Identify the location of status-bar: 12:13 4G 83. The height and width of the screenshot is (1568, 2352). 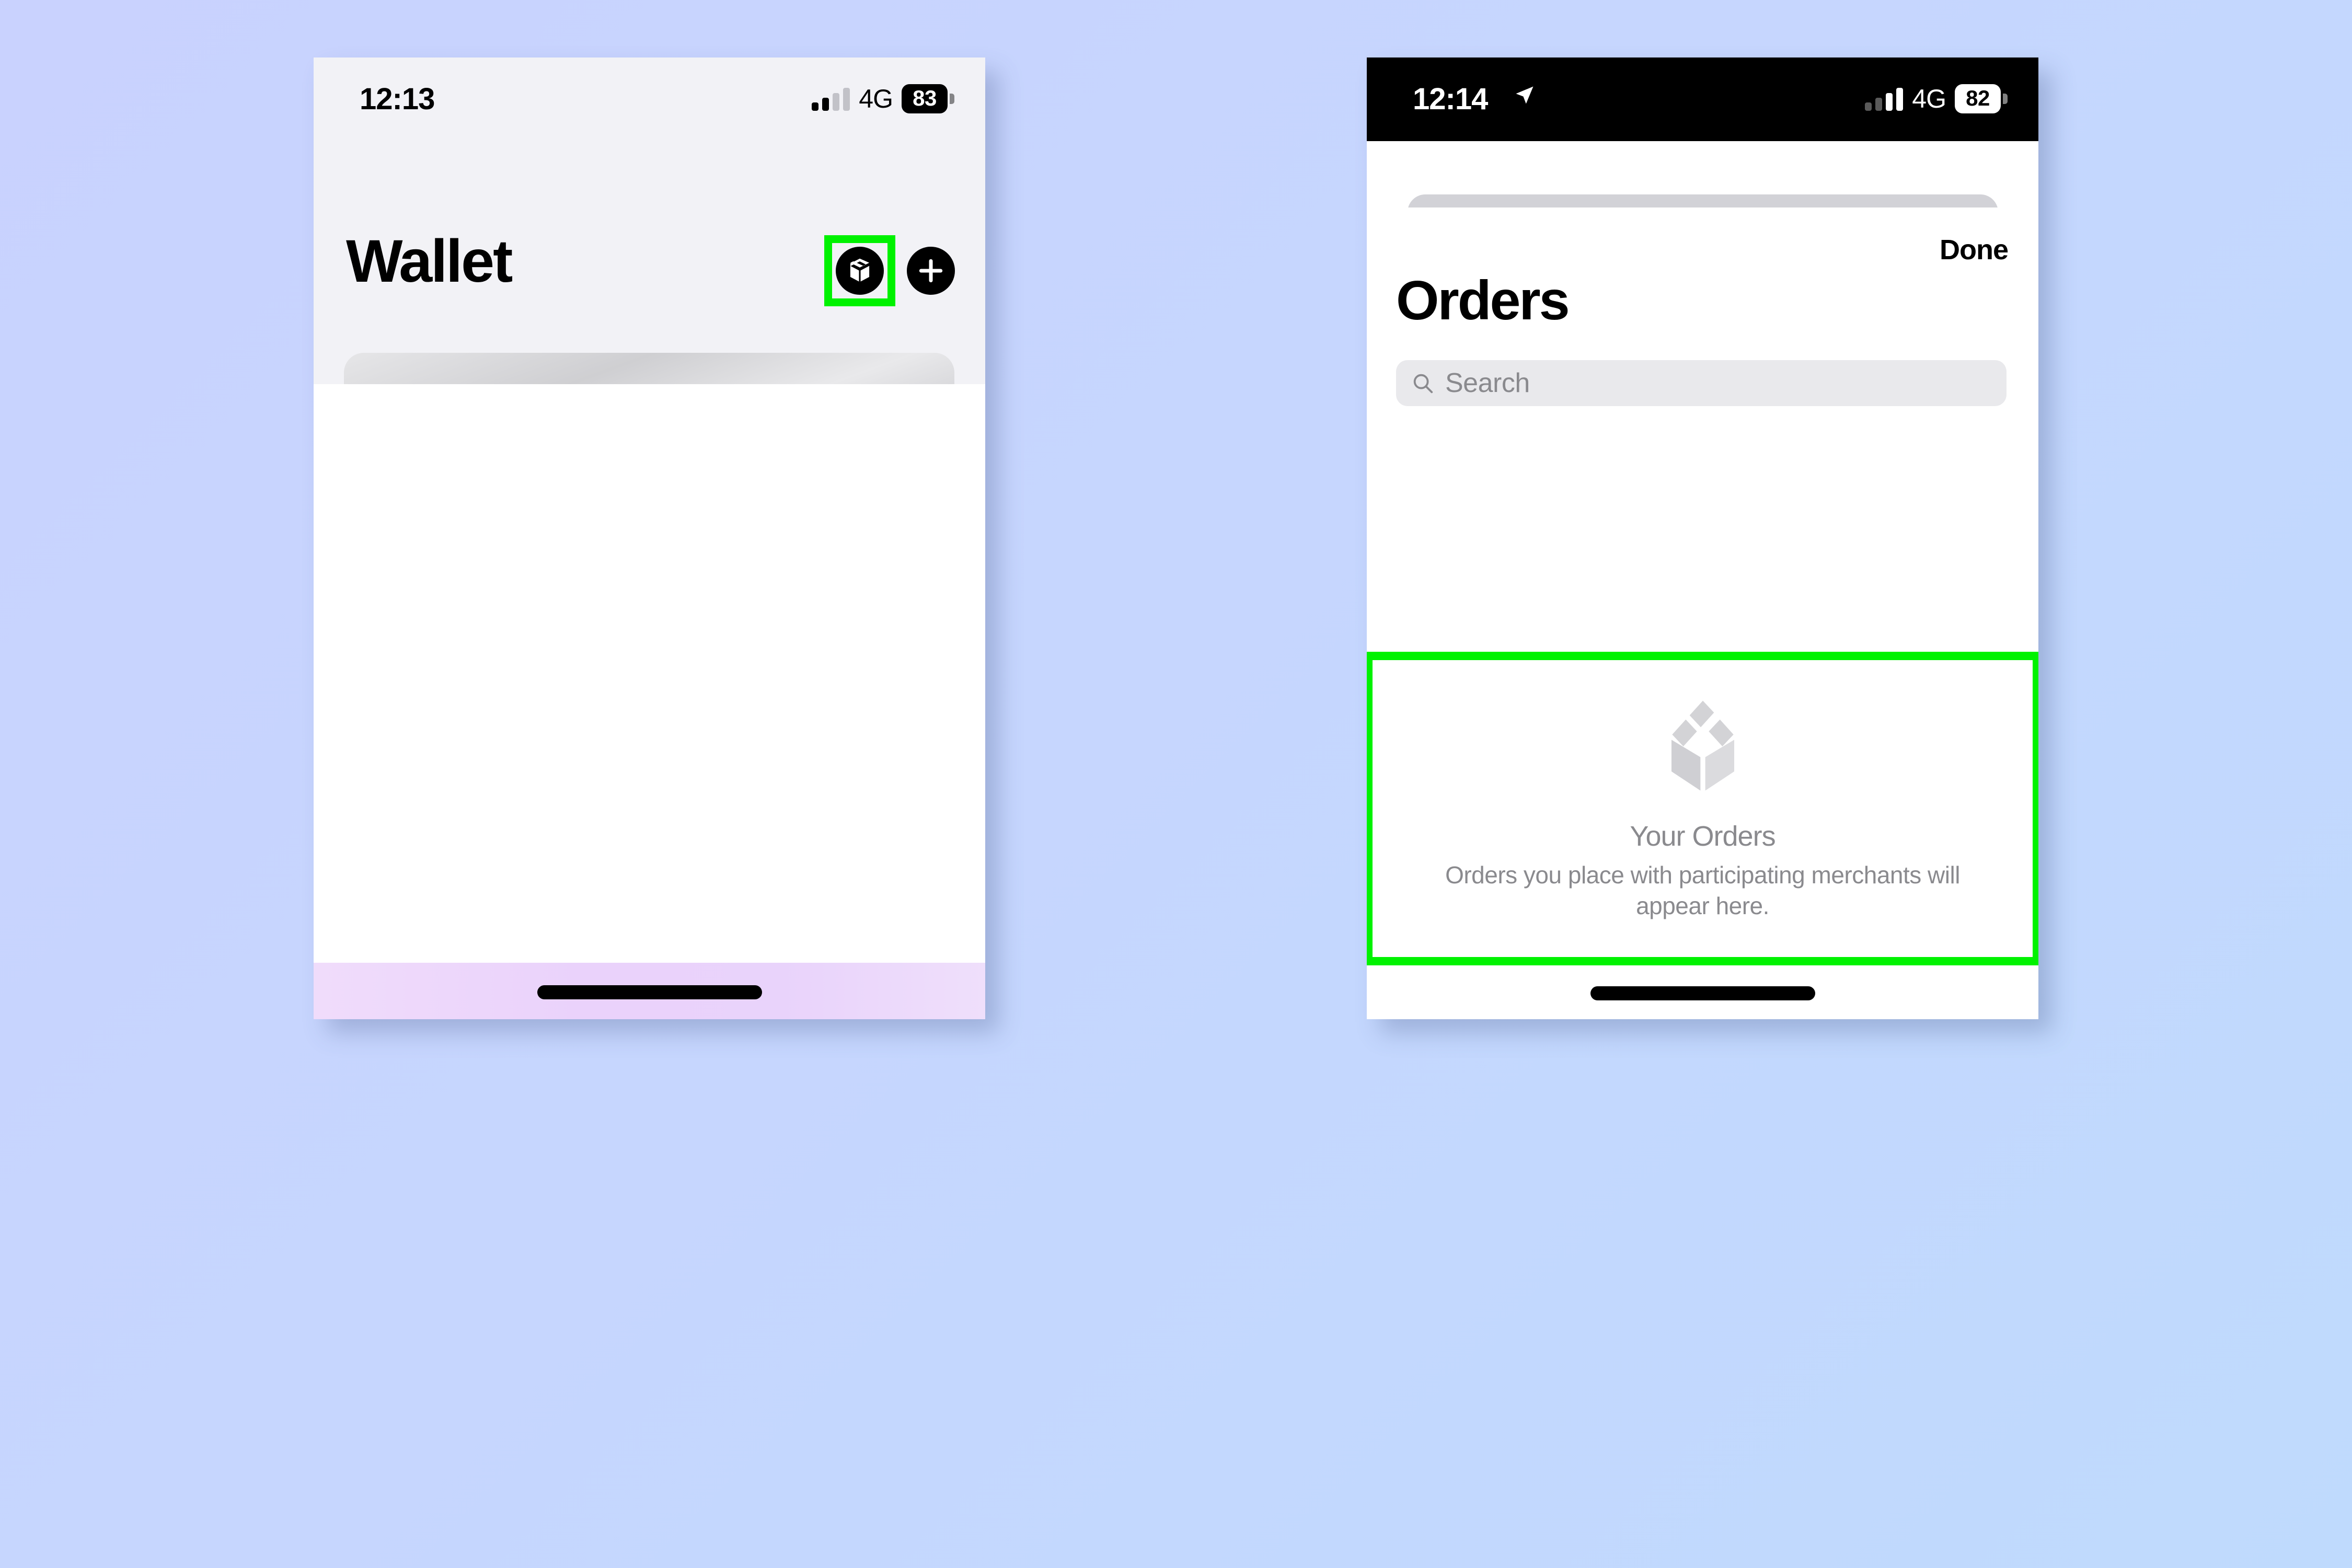
(649, 99).